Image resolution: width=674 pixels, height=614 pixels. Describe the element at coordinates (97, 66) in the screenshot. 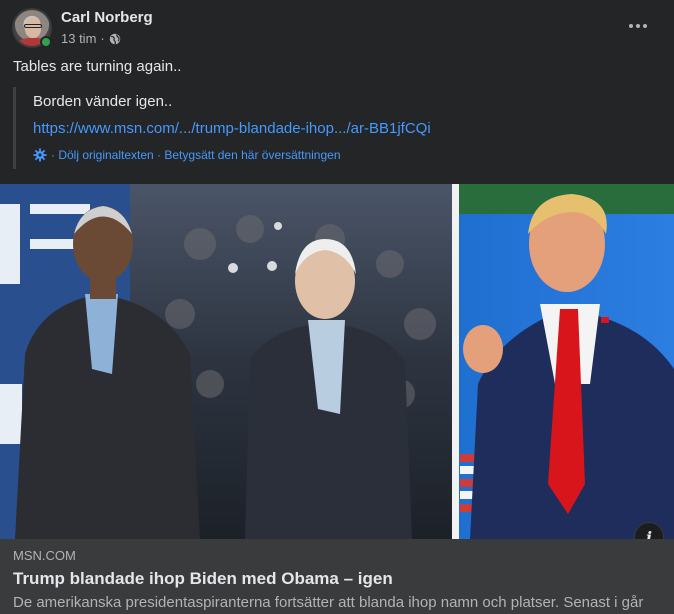

I see `post-text: Tables are turning again..` at that location.